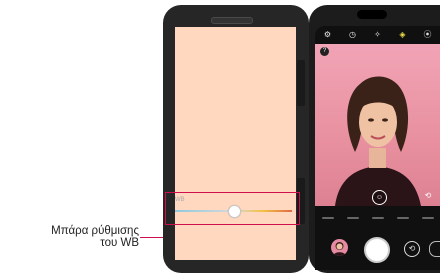 Image resolution: width=440 pixels, height=277 pixels. I want to click on wb-label: WB, so click(180, 200).